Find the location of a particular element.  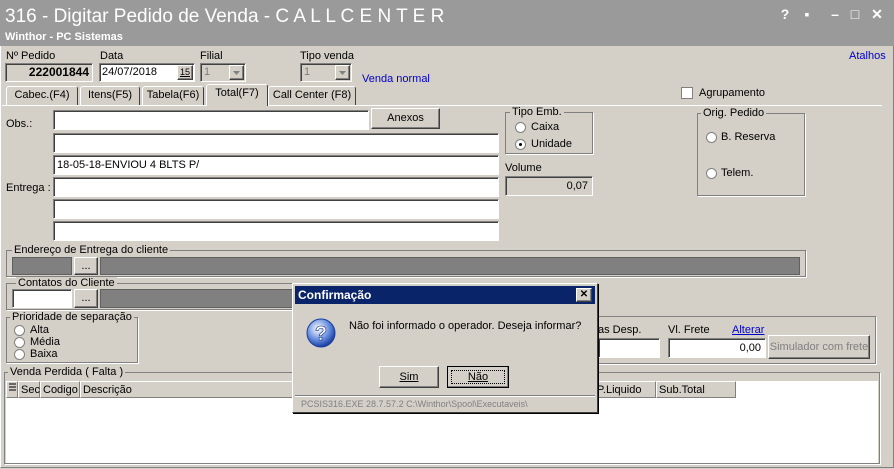

prioridade-group is located at coordinates (72, 340).